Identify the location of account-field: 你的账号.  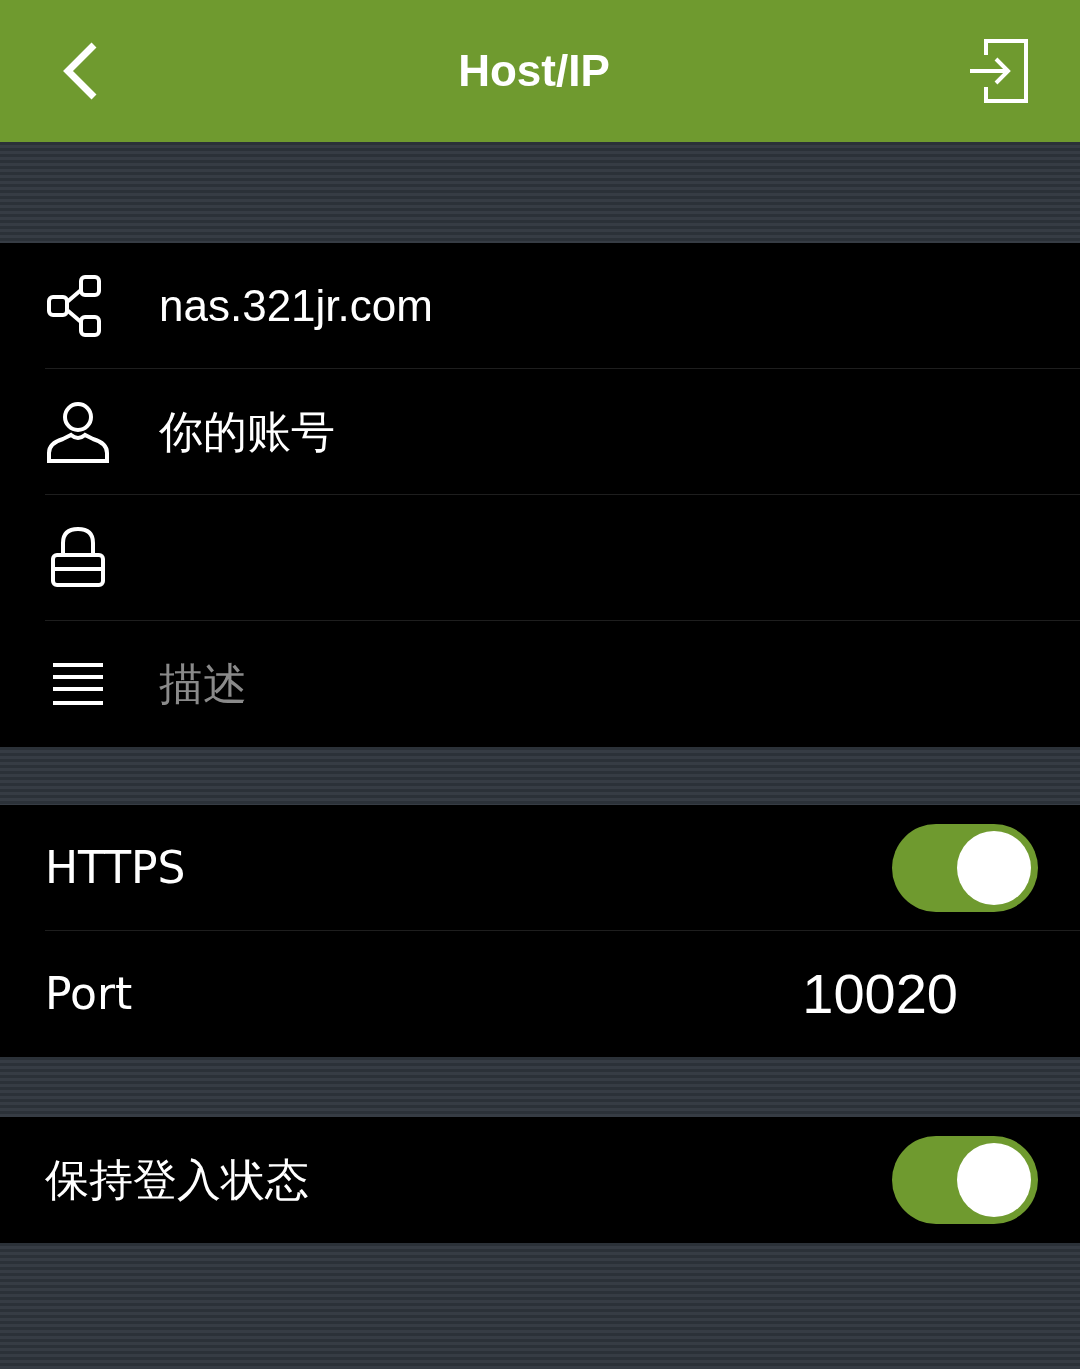
(509, 431).